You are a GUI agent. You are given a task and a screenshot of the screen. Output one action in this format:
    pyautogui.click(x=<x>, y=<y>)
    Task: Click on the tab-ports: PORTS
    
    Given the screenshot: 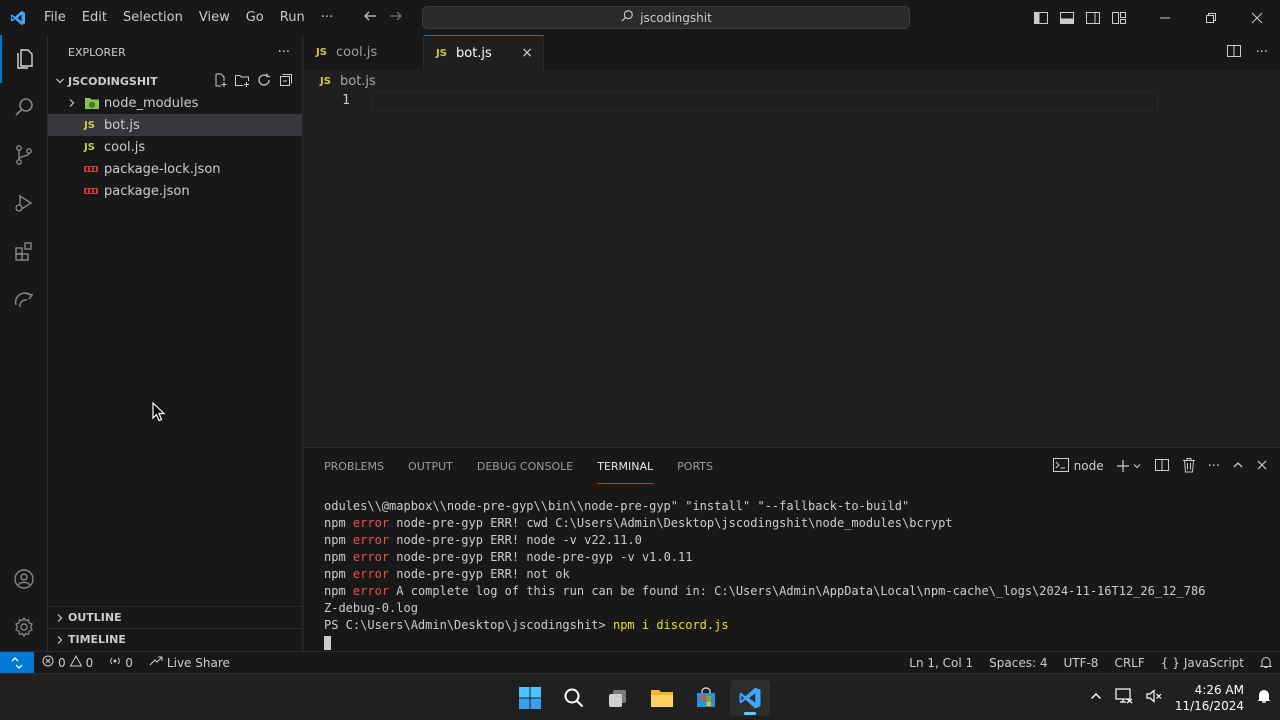 What is the action you would take?
    pyautogui.click(x=695, y=466)
    